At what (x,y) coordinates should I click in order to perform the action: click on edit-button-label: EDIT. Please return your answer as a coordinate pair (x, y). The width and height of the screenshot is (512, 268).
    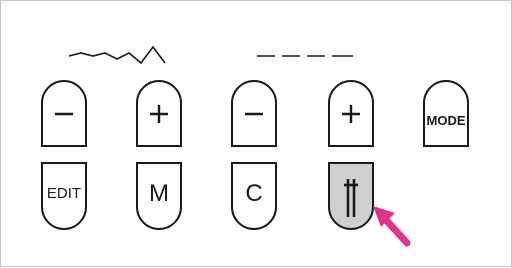
    Looking at the image, I should click on (64, 193).